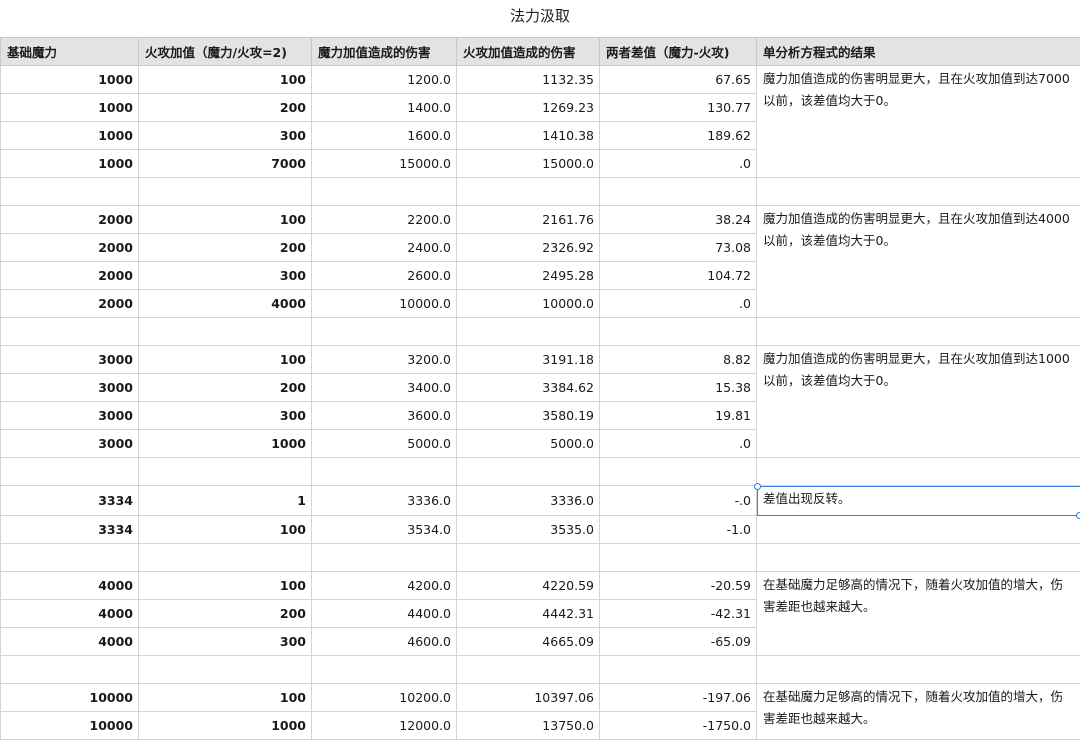 The height and width of the screenshot is (740, 1080). What do you see at coordinates (384, 444) in the screenshot?
I see `cell-mana-damage: 5000.0` at bounding box center [384, 444].